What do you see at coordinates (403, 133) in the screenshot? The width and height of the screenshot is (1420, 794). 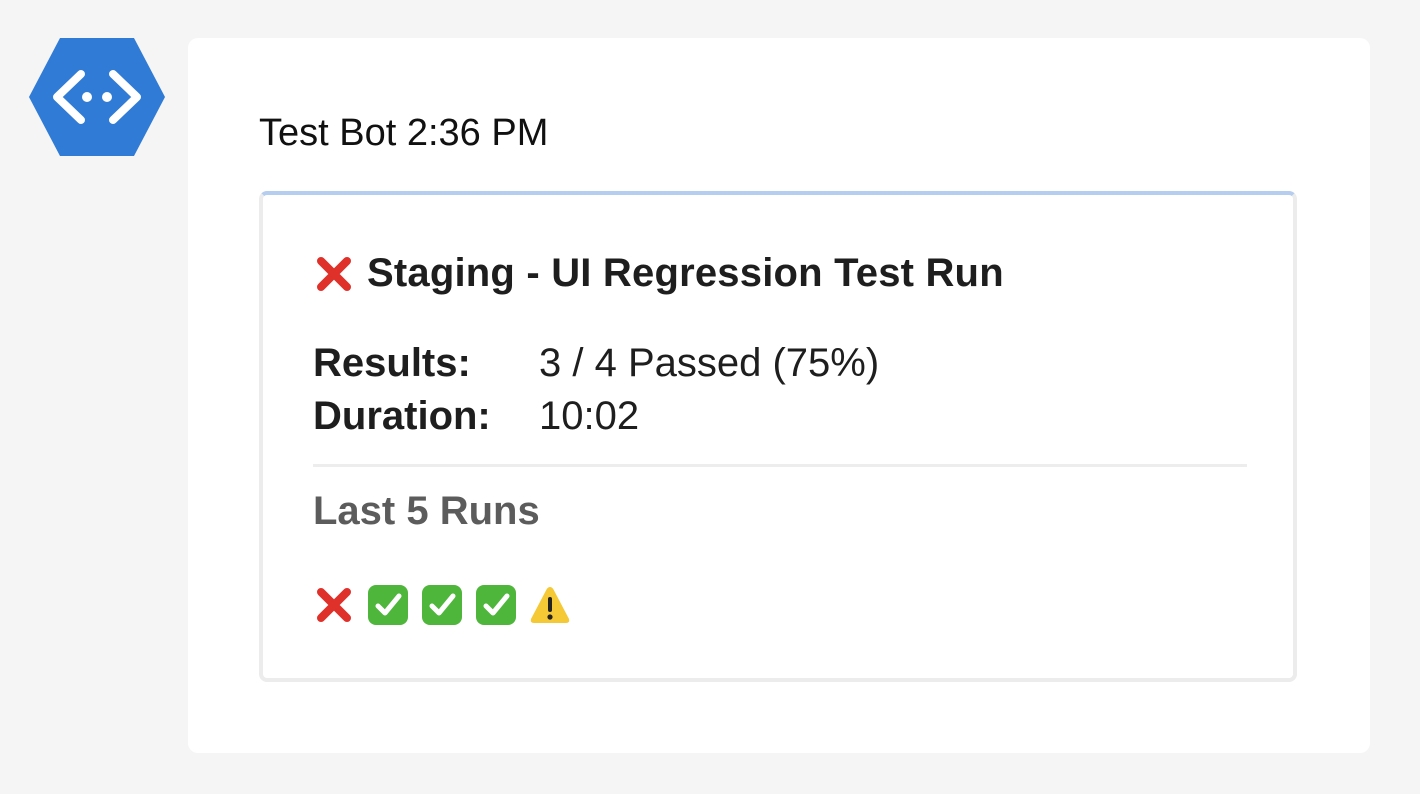 I see `message-header: Test Bot 2:36 PM` at bounding box center [403, 133].